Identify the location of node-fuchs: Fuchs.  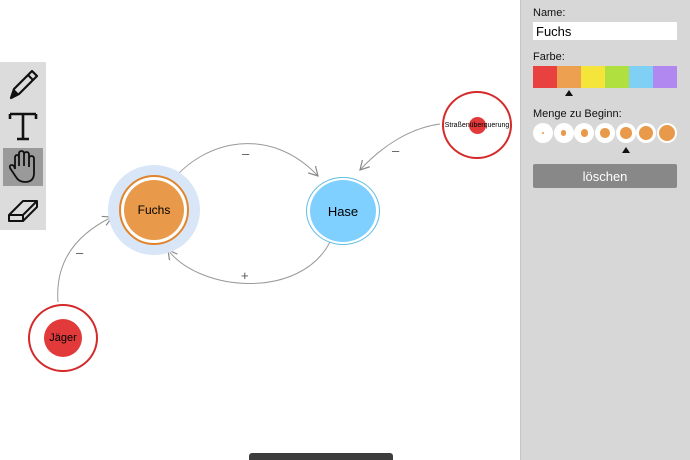
(154, 210).